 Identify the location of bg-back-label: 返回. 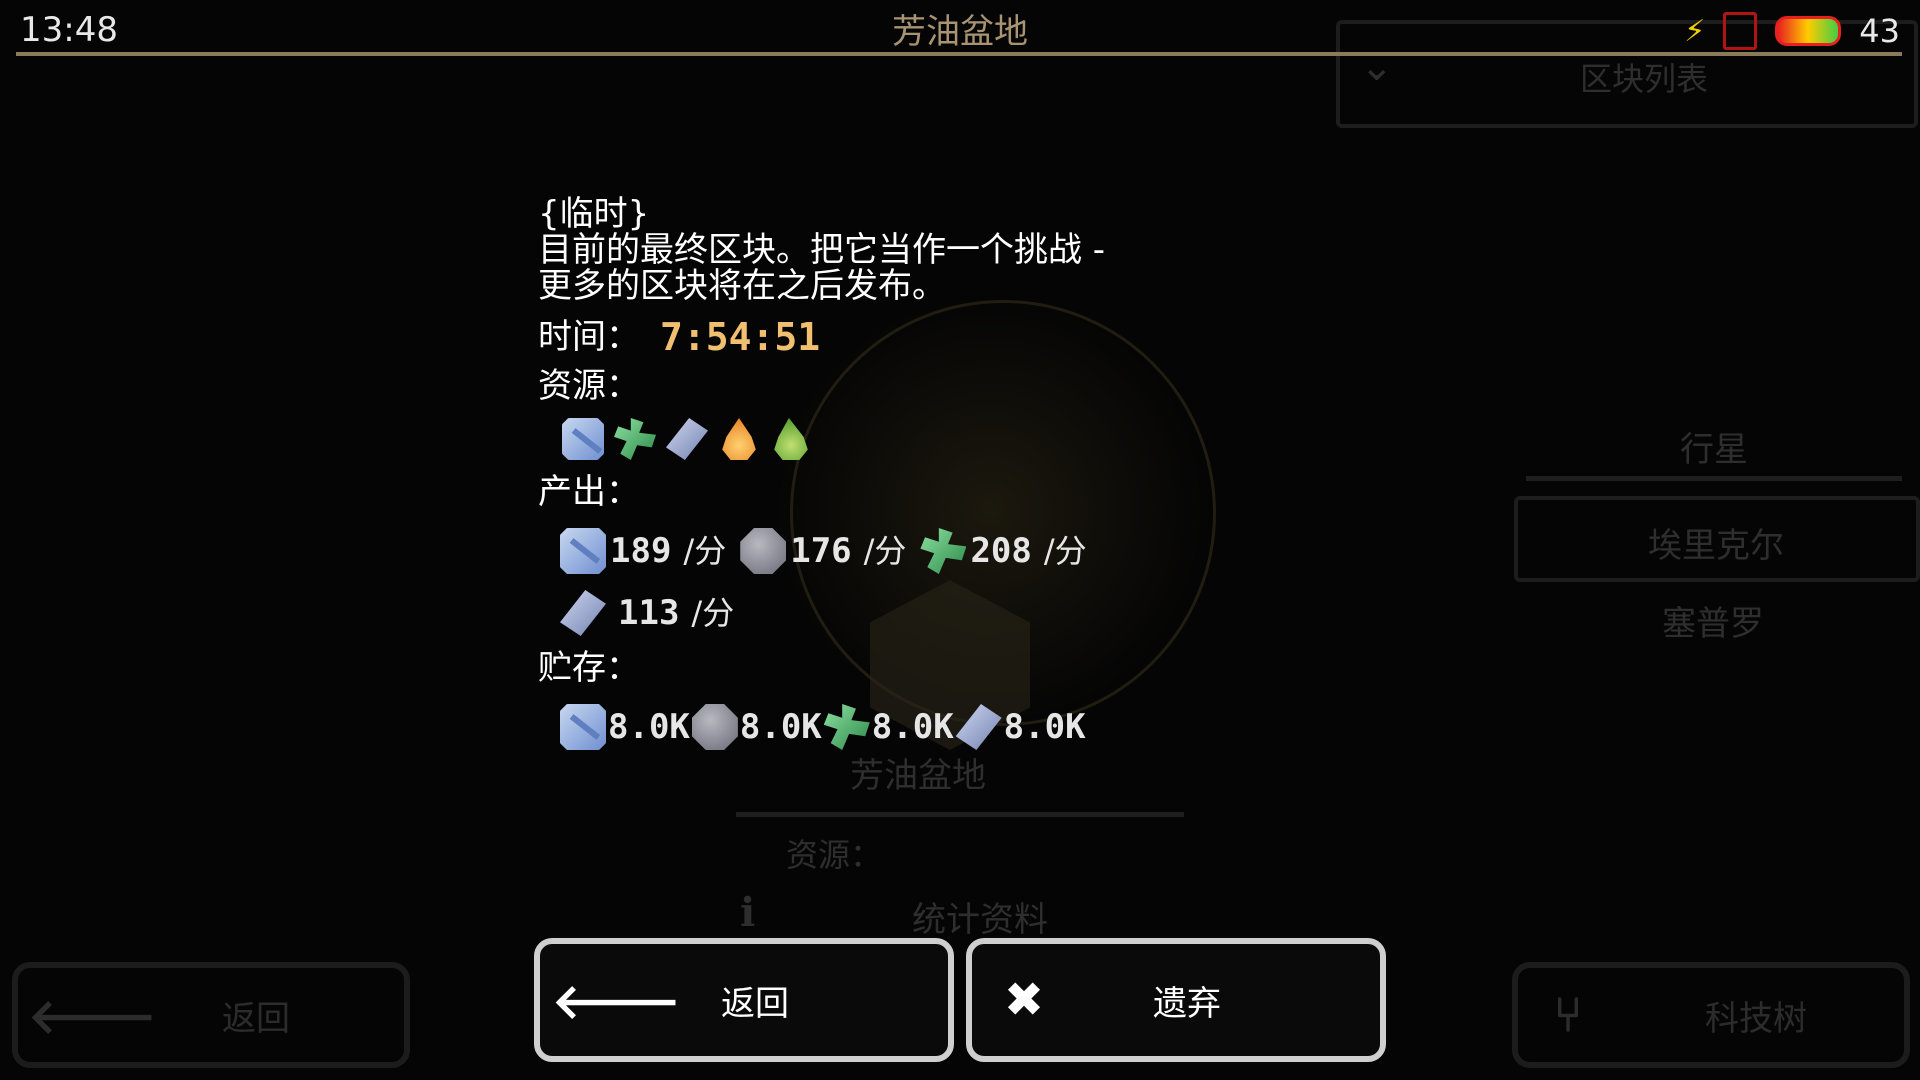
(256, 1018).